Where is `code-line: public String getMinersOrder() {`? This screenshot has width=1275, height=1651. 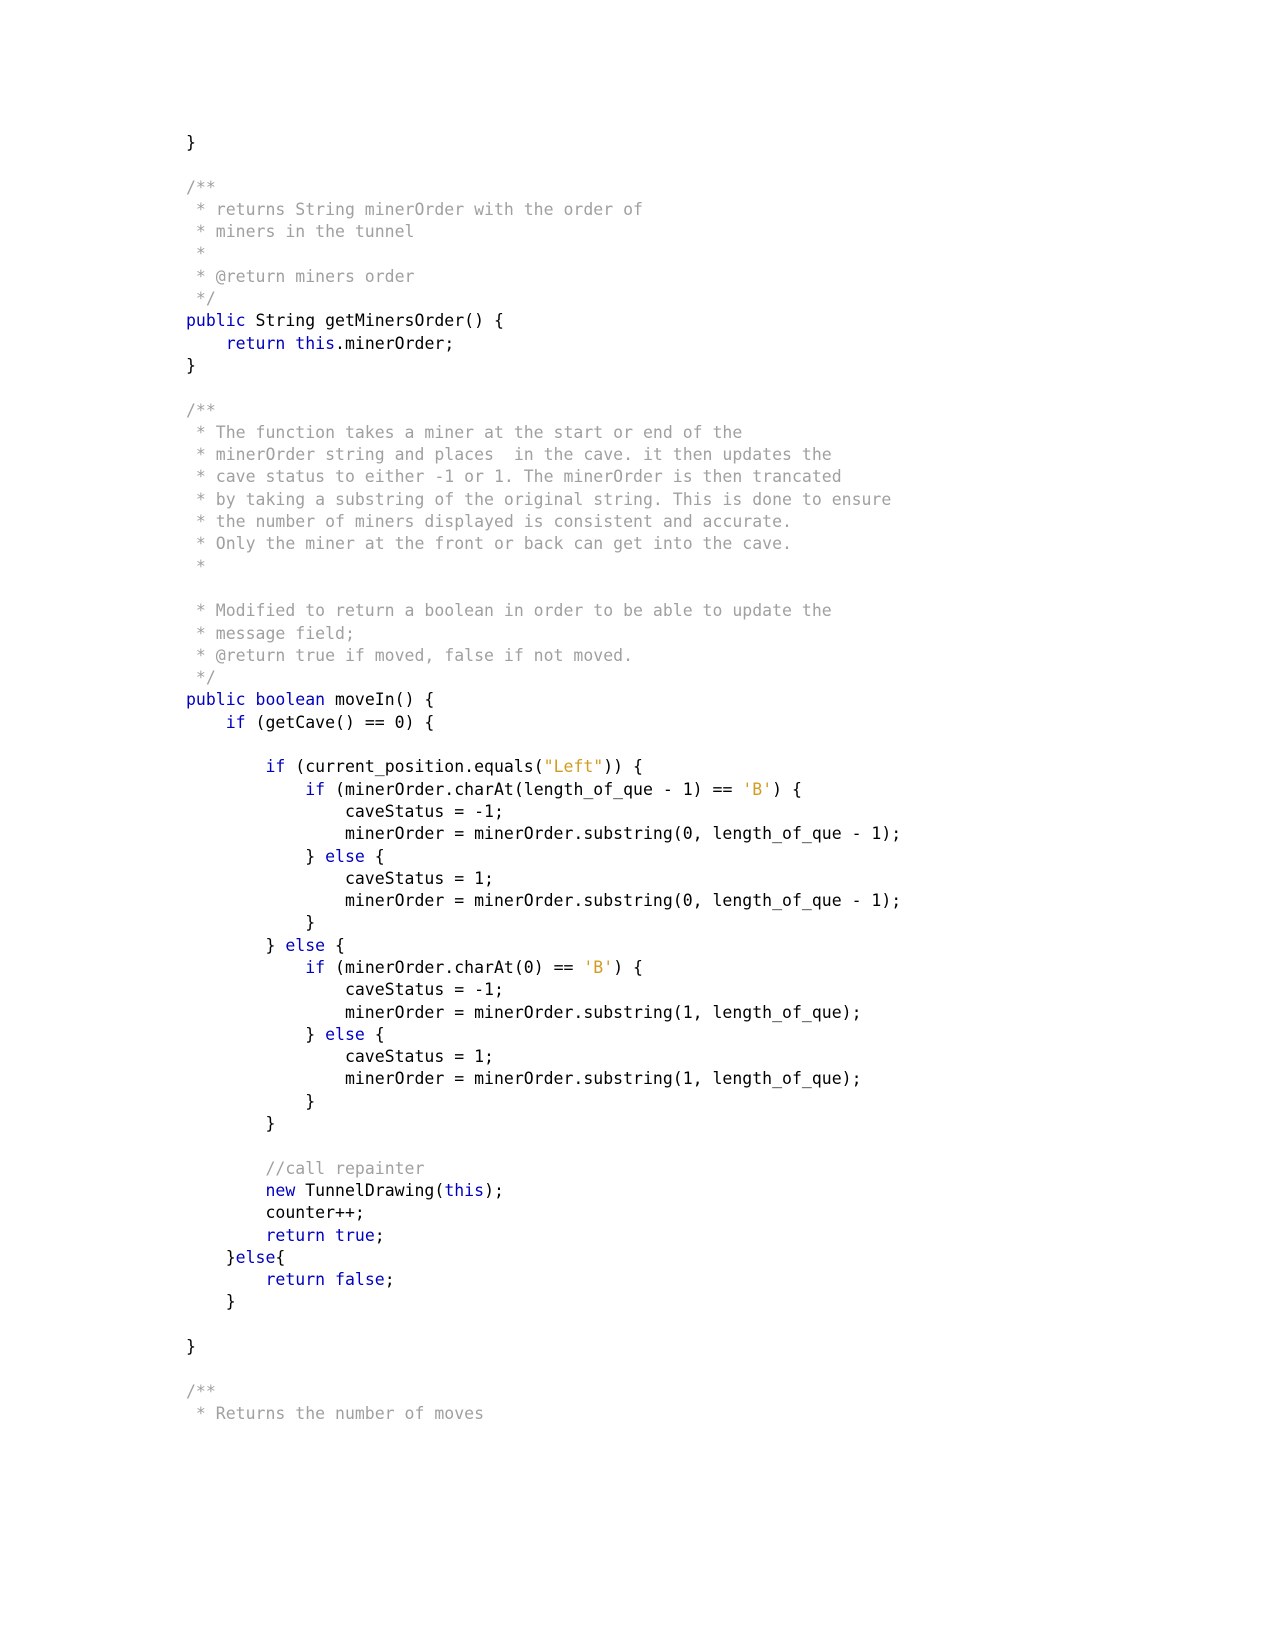
code-line: public String getMinersOrder() { is located at coordinates (686, 321).